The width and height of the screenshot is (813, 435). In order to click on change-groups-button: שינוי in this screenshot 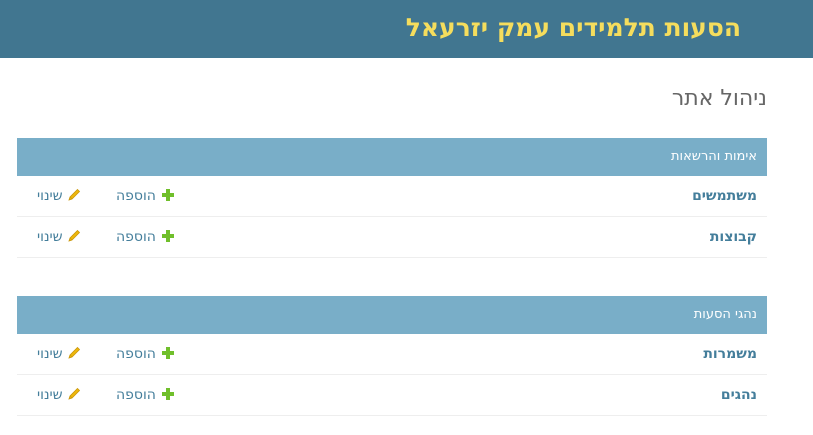, I will do `click(59, 237)`.